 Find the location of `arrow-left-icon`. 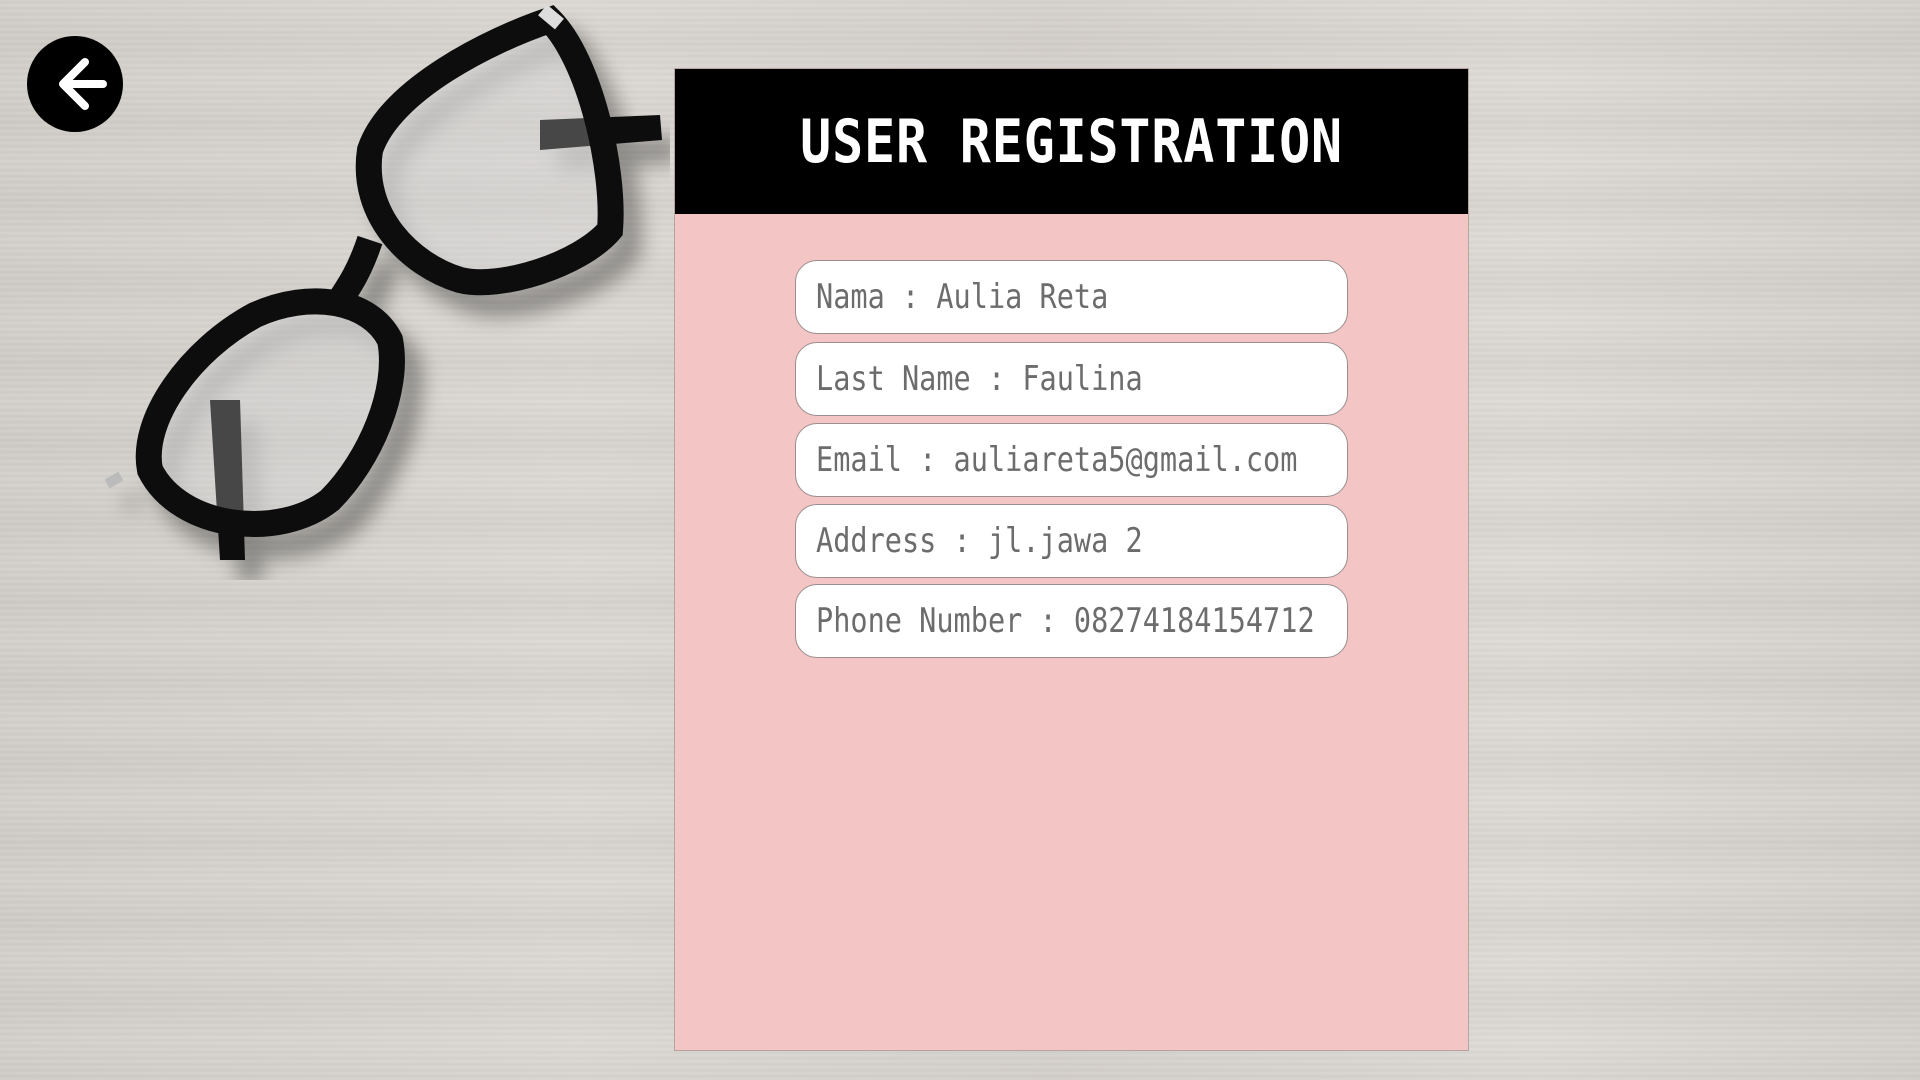

arrow-left-icon is located at coordinates (83, 84).